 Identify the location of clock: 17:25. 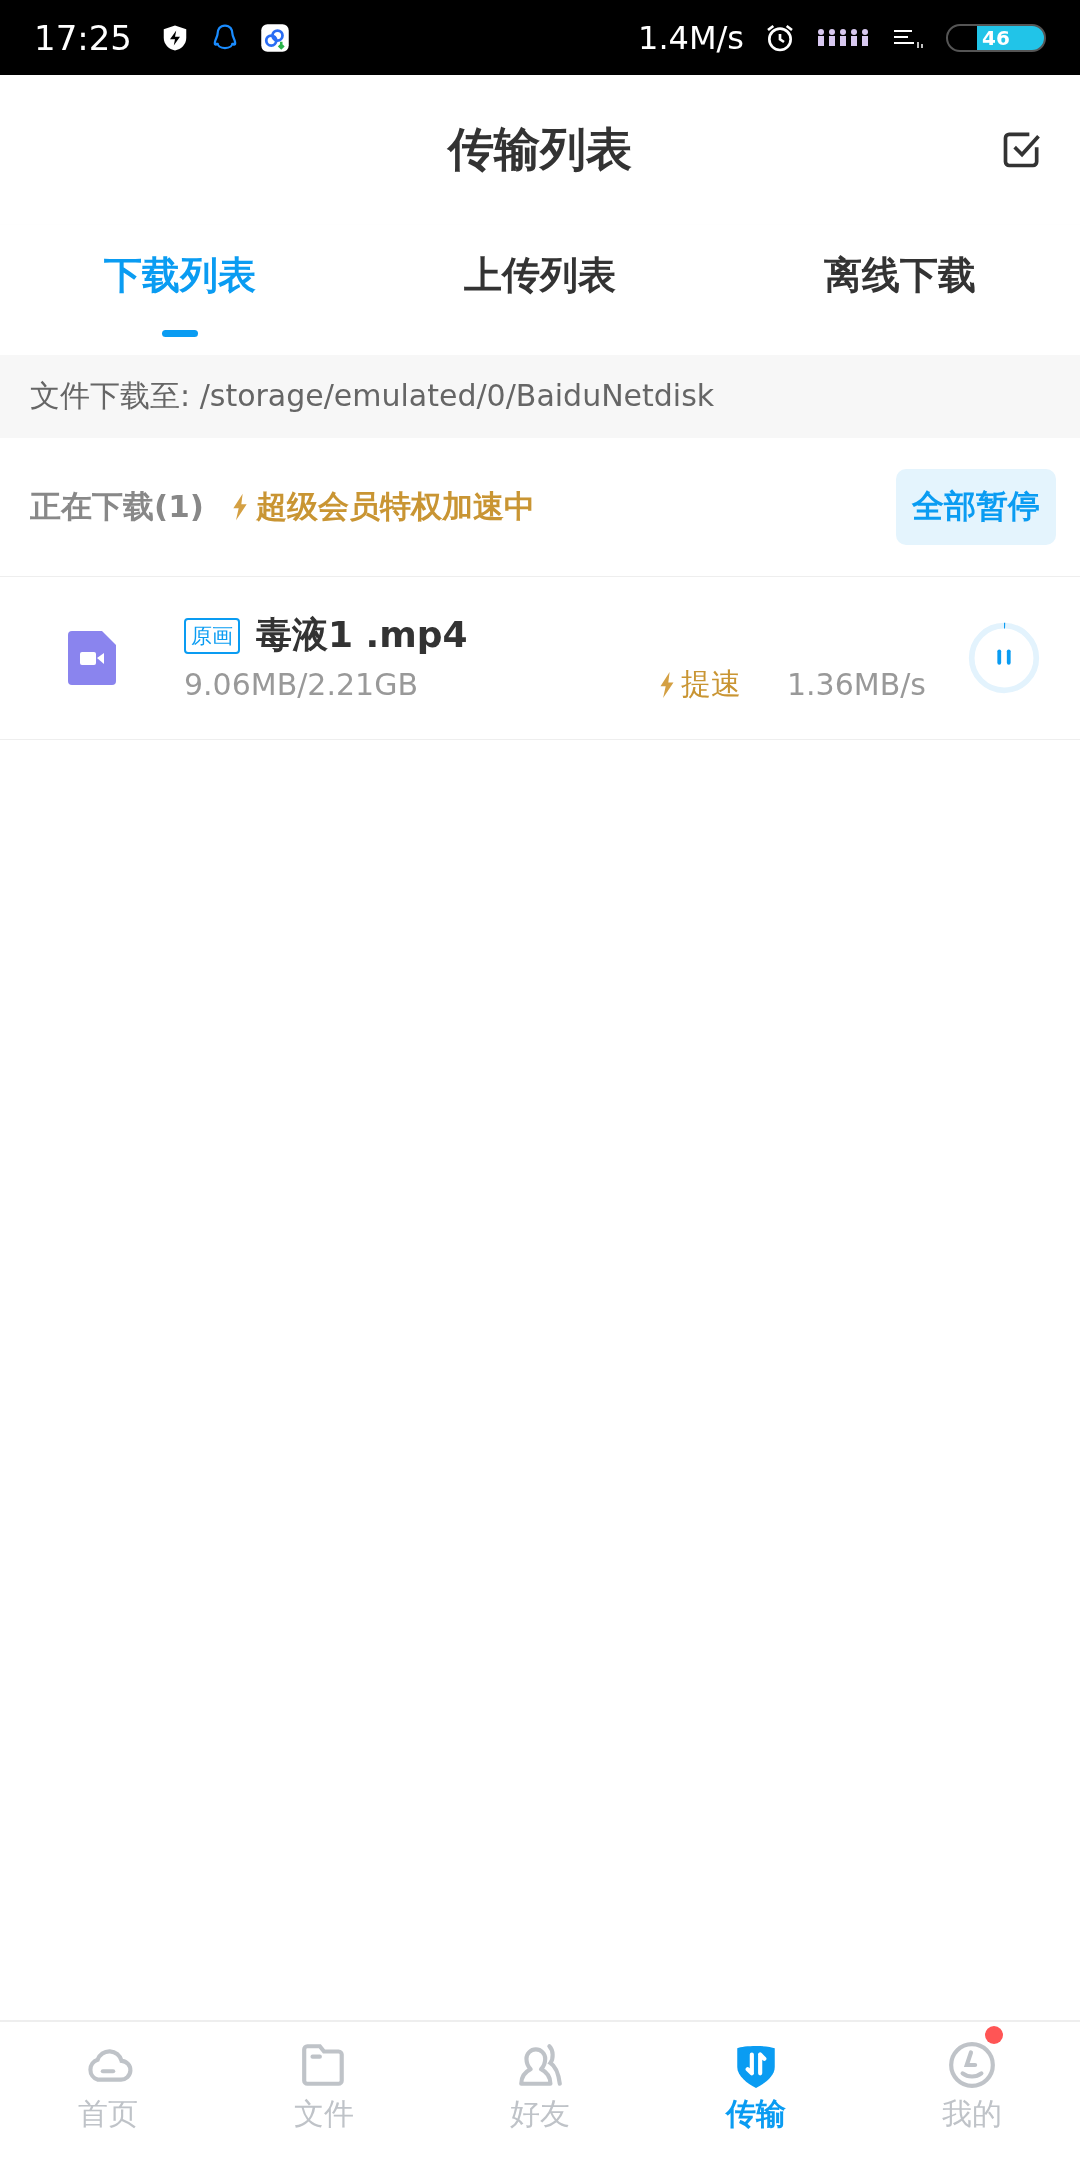
(83, 37).